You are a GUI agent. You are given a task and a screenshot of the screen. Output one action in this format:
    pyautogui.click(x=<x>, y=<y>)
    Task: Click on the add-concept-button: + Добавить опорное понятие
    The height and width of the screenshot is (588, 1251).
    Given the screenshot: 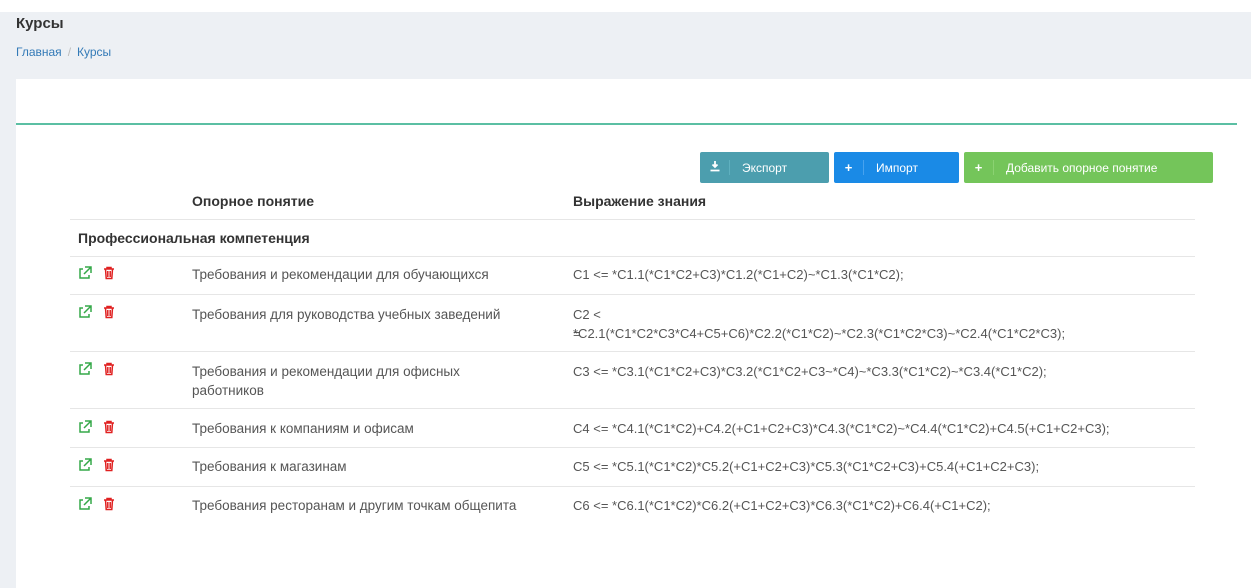 What is the action you would take?
    pyautogui.click(x=1088, y=167)
    